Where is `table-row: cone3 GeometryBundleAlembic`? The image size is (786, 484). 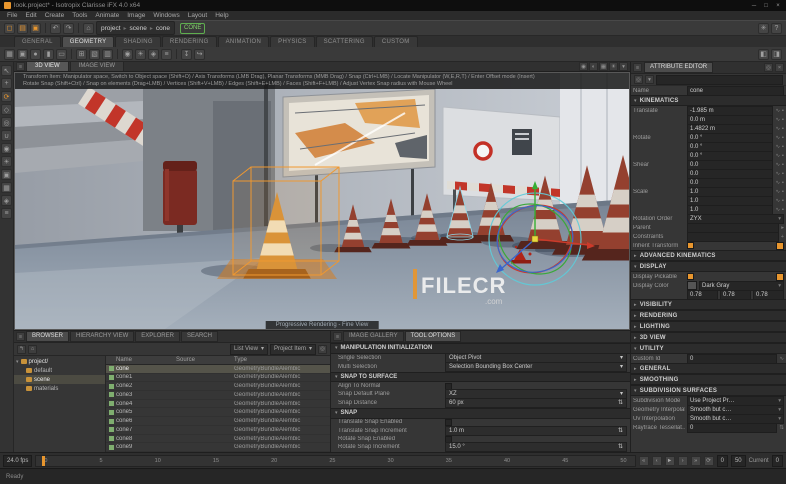
table-row: cone3 GeometryBundleAlembic is located at coordinates (218, 395).